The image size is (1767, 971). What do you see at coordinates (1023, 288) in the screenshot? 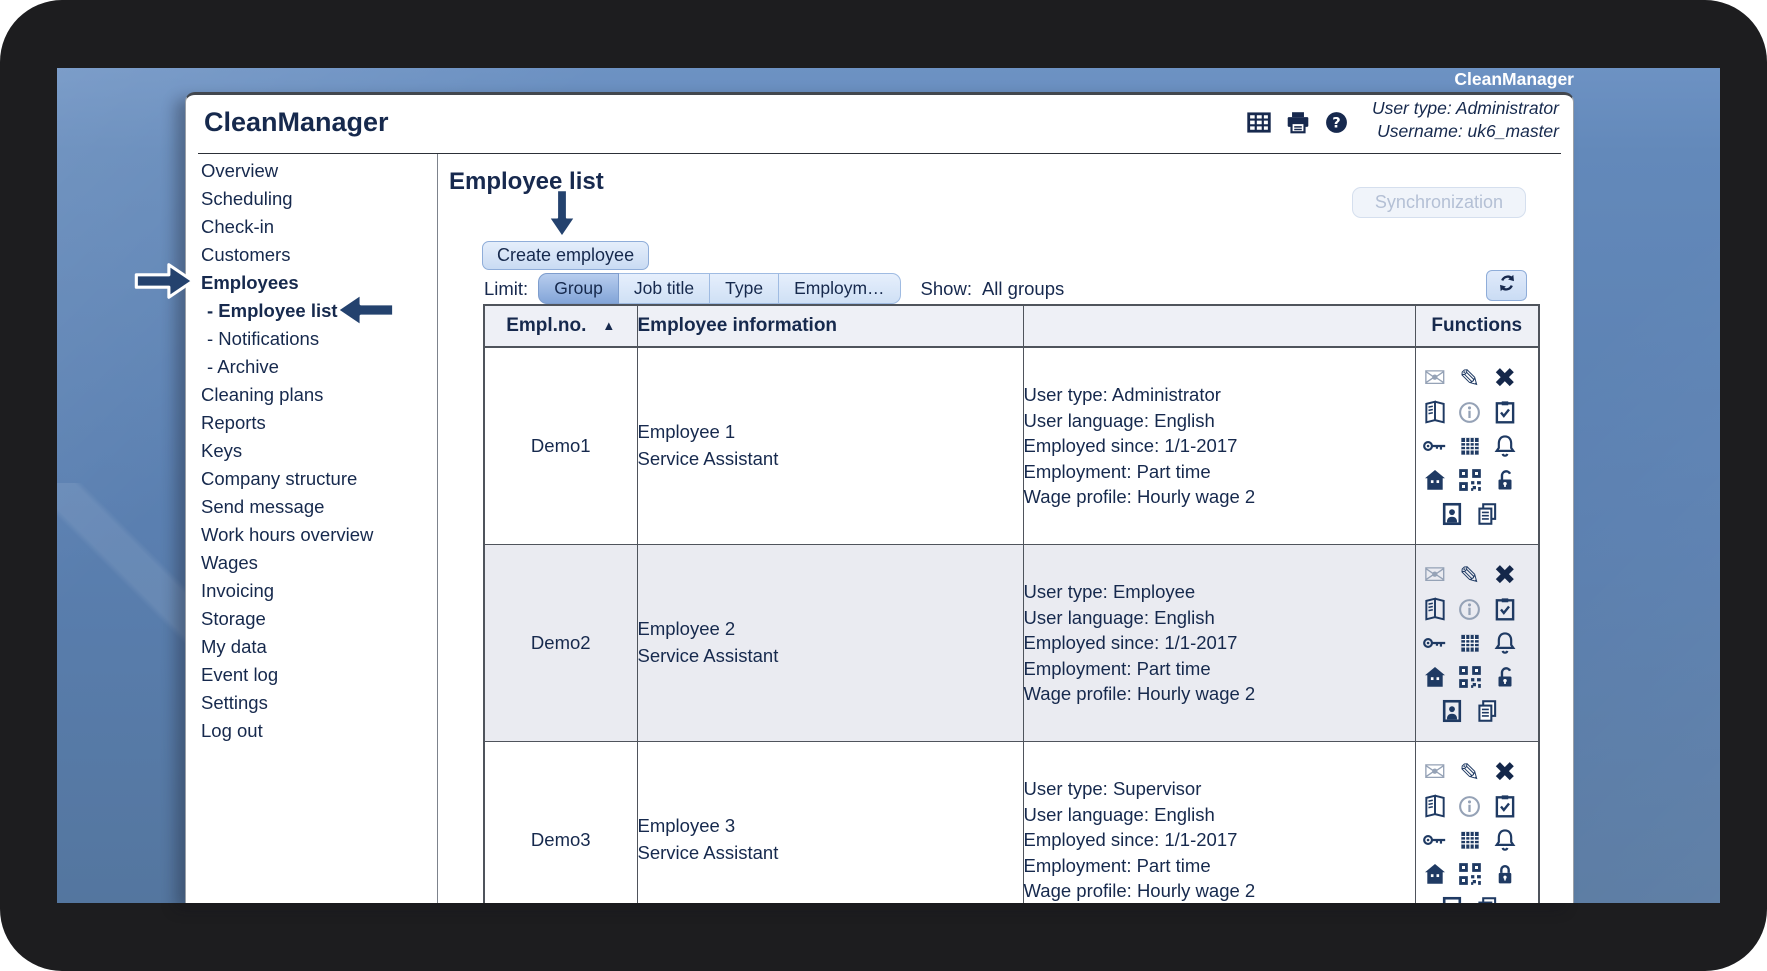
I see `show-value: All groups` at bounding box center [1023, 288].